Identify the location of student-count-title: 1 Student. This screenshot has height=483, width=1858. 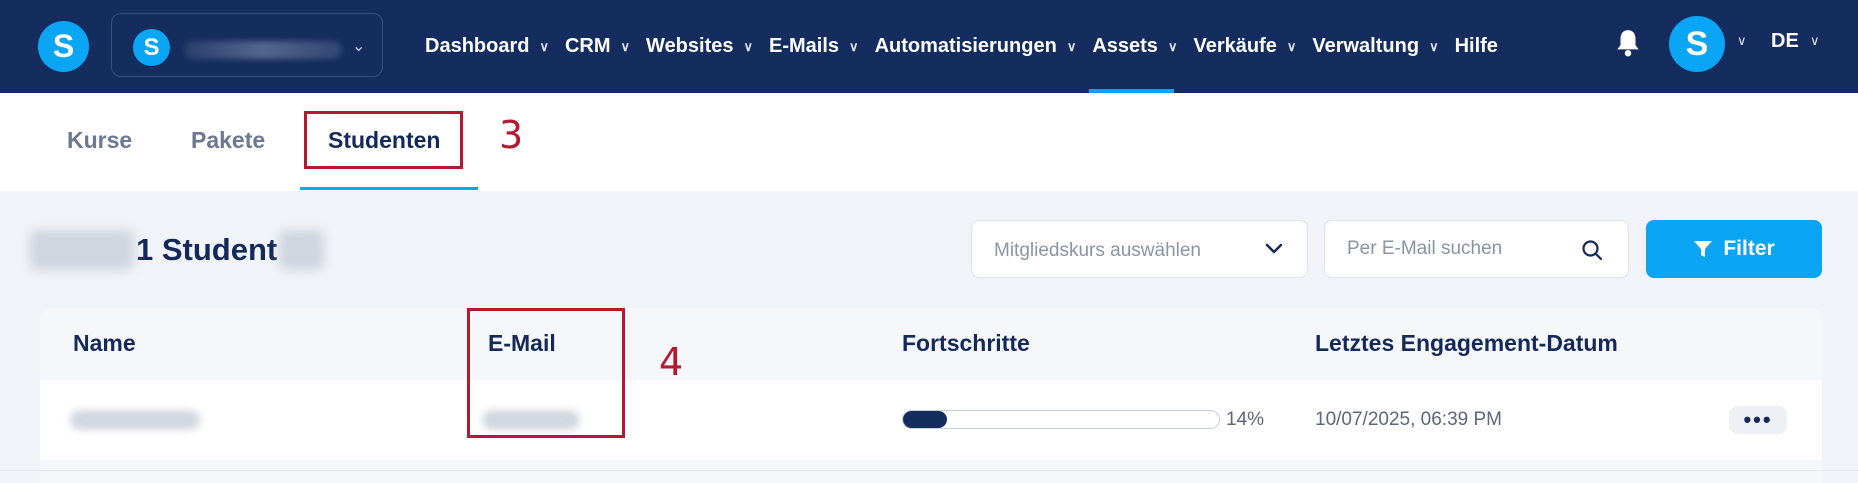
(177, 250).